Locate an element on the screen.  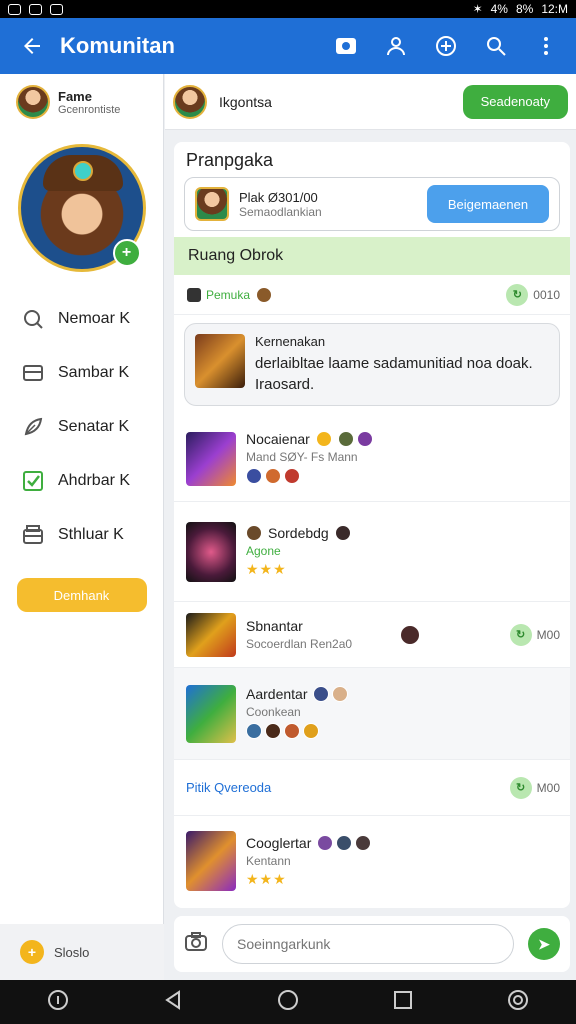
invite-box: Plak Ø301/00 Semaodlankian Beigemaenen is located at coordinates (372, 204).